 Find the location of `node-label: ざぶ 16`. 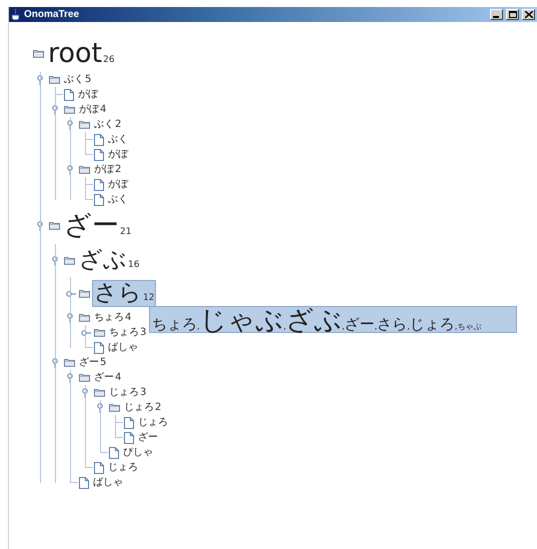

node-label: ざぶ 16 is located at coordinates (109, 260).